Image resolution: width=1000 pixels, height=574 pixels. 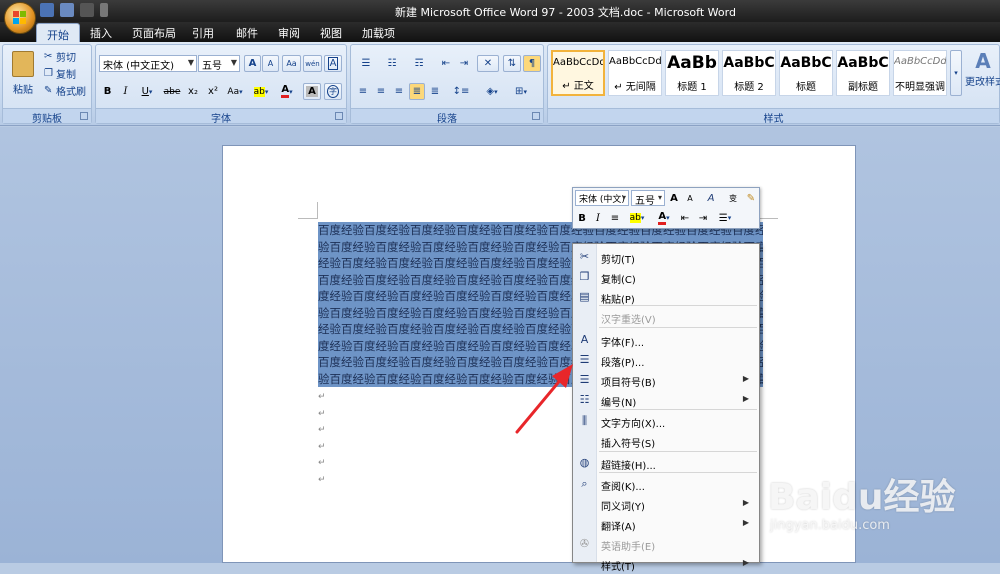 What do you see at coordinates (635, 73) in the screenshot?
I see `style-no-spacing: AaBbCcDd ↵ 无间隔` at bounding box center [635, 73].